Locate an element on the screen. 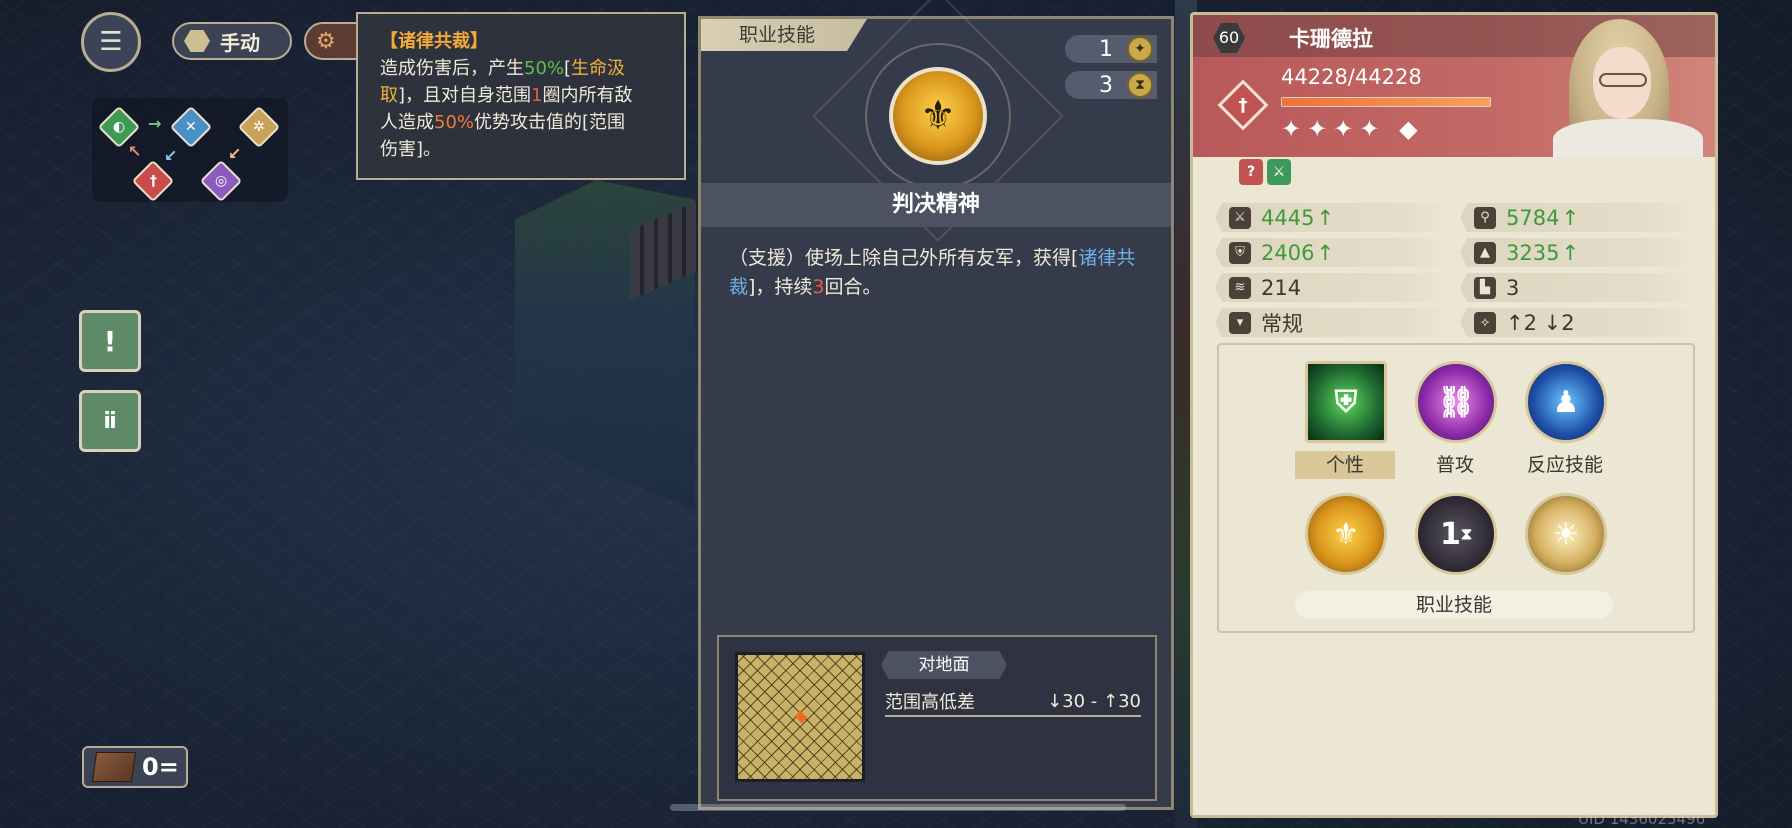 The height and width of the screenshot is (828, 1792). skill-cooldown-pill: 3 ⧗ is located at coordinates (1111, 85).